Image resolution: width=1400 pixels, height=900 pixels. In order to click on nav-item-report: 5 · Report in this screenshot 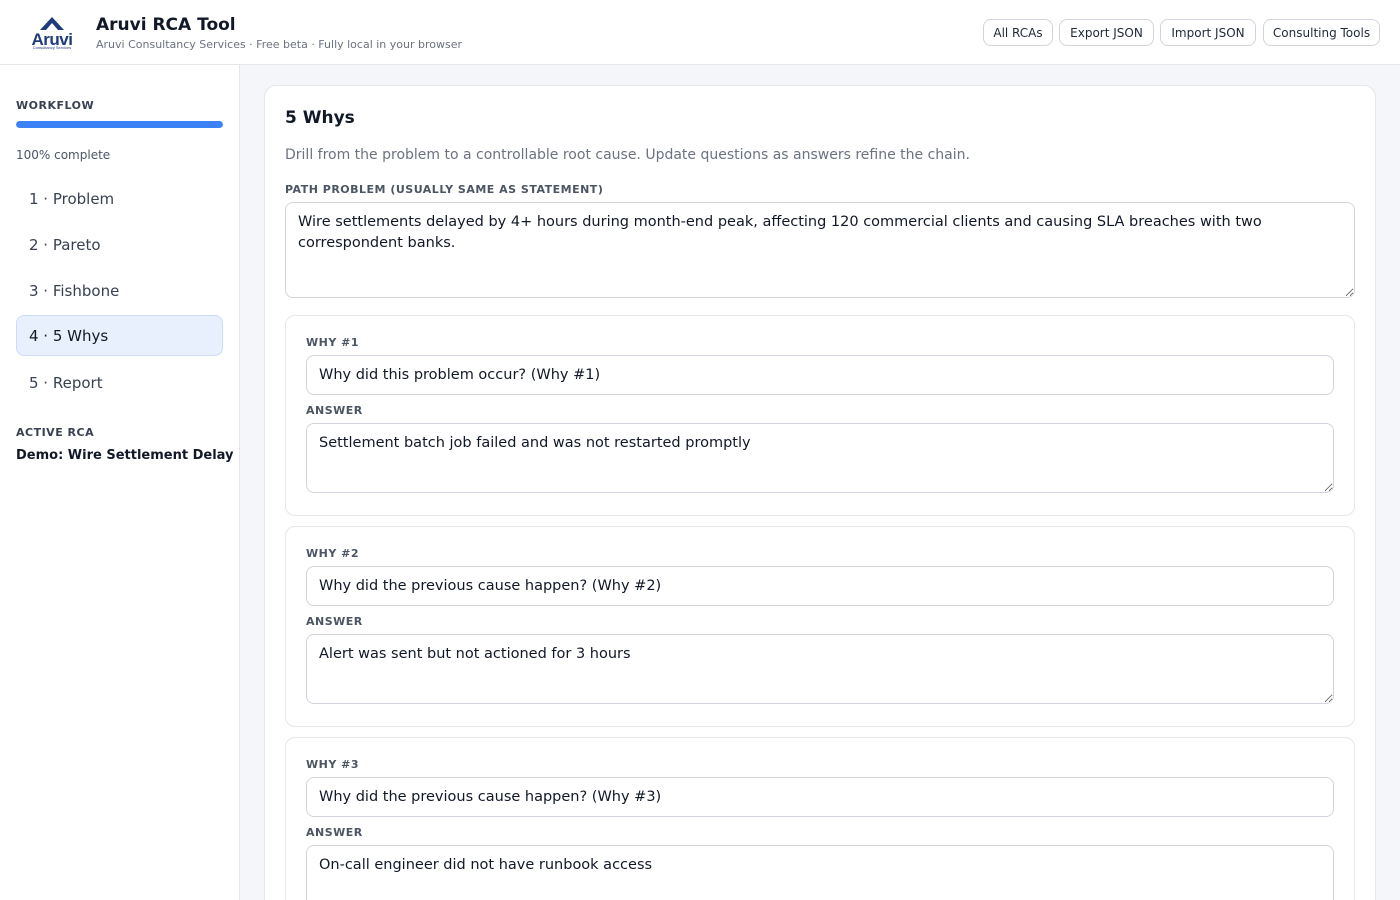, I will do `click(119, 382)`.